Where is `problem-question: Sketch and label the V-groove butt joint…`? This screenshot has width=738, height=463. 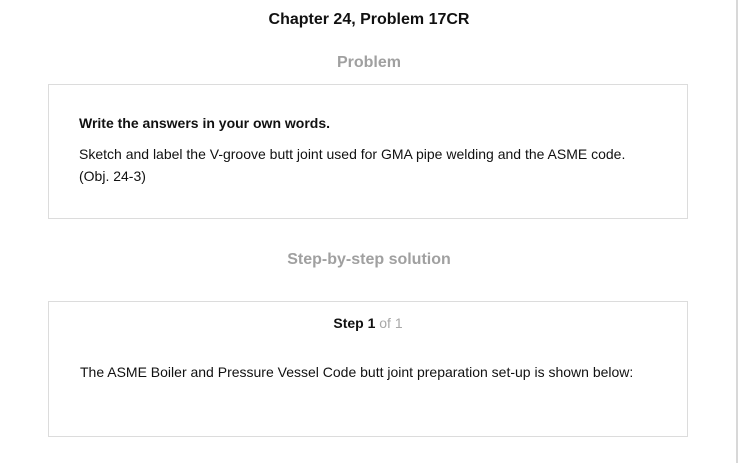
problem-question: Sketch and label the V-groove butt joint… is located at coordinates (352, 165).